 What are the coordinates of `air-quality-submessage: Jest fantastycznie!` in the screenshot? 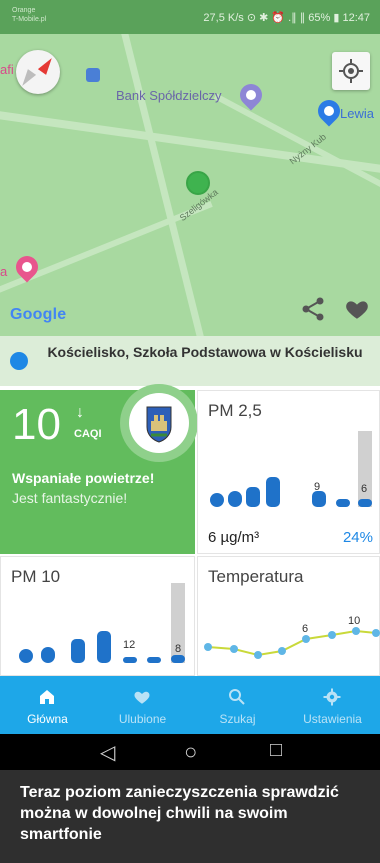 It's located at (70, 498).